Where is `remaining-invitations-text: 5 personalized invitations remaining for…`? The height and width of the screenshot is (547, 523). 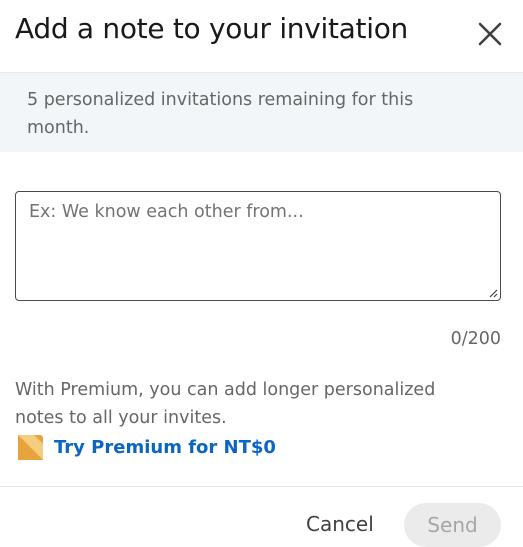
remaining-invitations-text: 5 personalized invitations remaining for… is located at coordinates (220, 114).